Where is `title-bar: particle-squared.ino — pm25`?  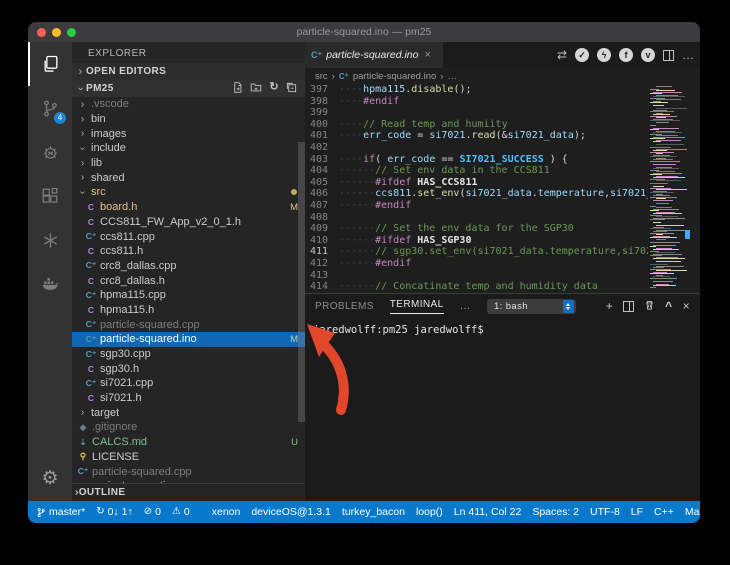 title-bar: particle-squared.ino — pm25 is located at coordinates (364, 32).